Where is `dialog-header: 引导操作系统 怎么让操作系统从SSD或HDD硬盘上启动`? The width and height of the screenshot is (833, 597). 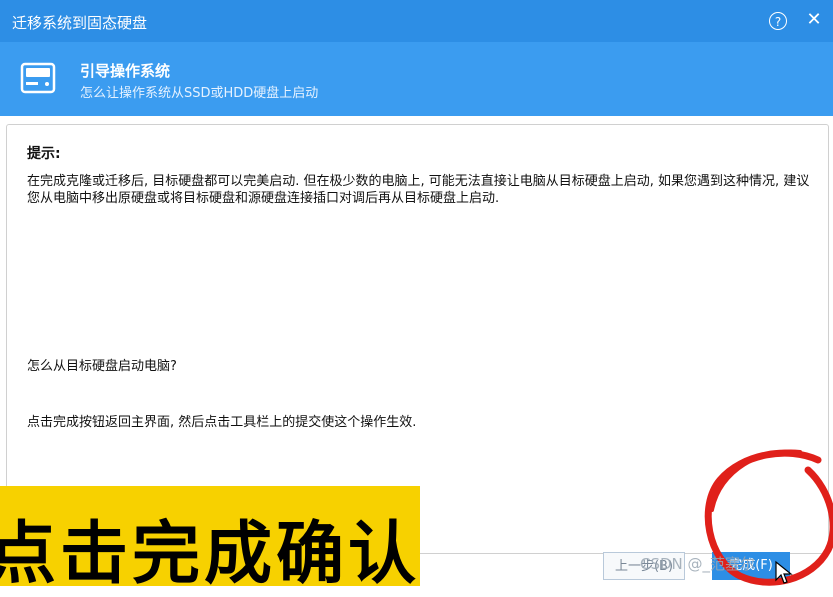 dialog-header: 引导操作系统 怎么让操作系统从SSD或HDD硬盘上启动 is located at coordinates (416, 79).